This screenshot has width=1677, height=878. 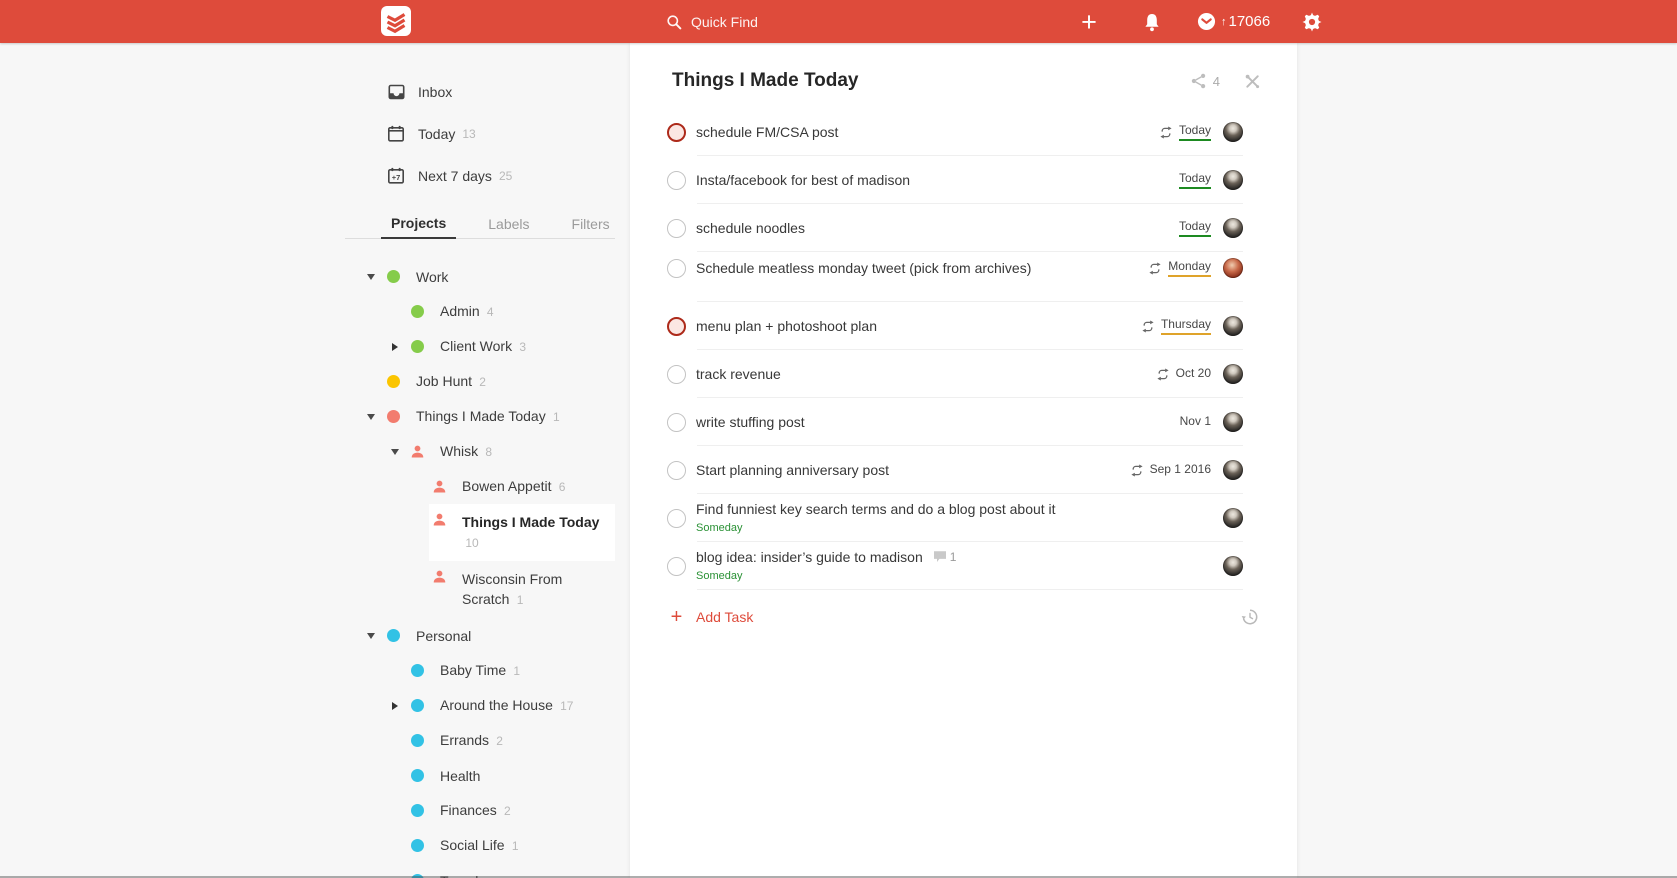 What do you see at coordinates (480, 486) in the screenshot?
I see `sidebar-project-item: Bowen Appetit 6` at bounding box center [480, 486].